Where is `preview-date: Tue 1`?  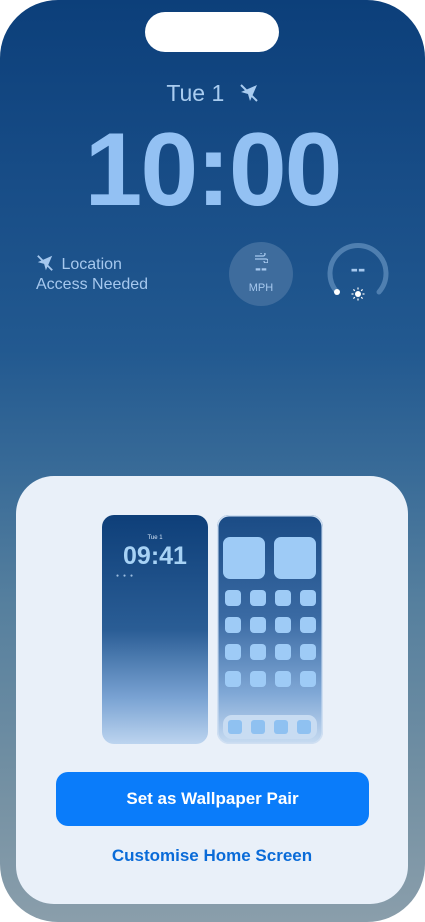 preview-date: Tue 1 is located at coordinates (155, 538).